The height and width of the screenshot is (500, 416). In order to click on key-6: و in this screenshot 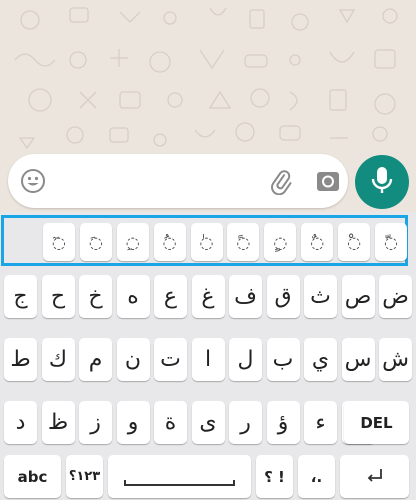, I will do `click(133, 422)`.